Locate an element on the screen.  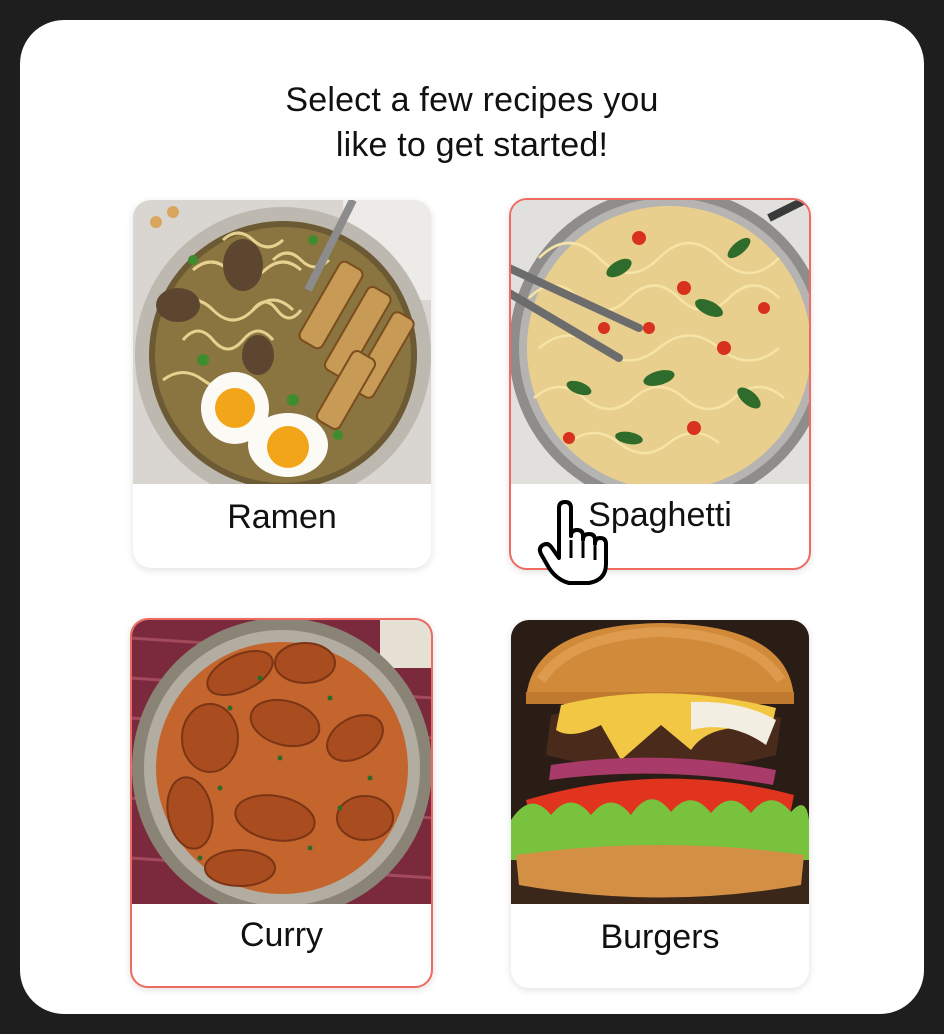
ramen-image is located at coordinates (282, 342).